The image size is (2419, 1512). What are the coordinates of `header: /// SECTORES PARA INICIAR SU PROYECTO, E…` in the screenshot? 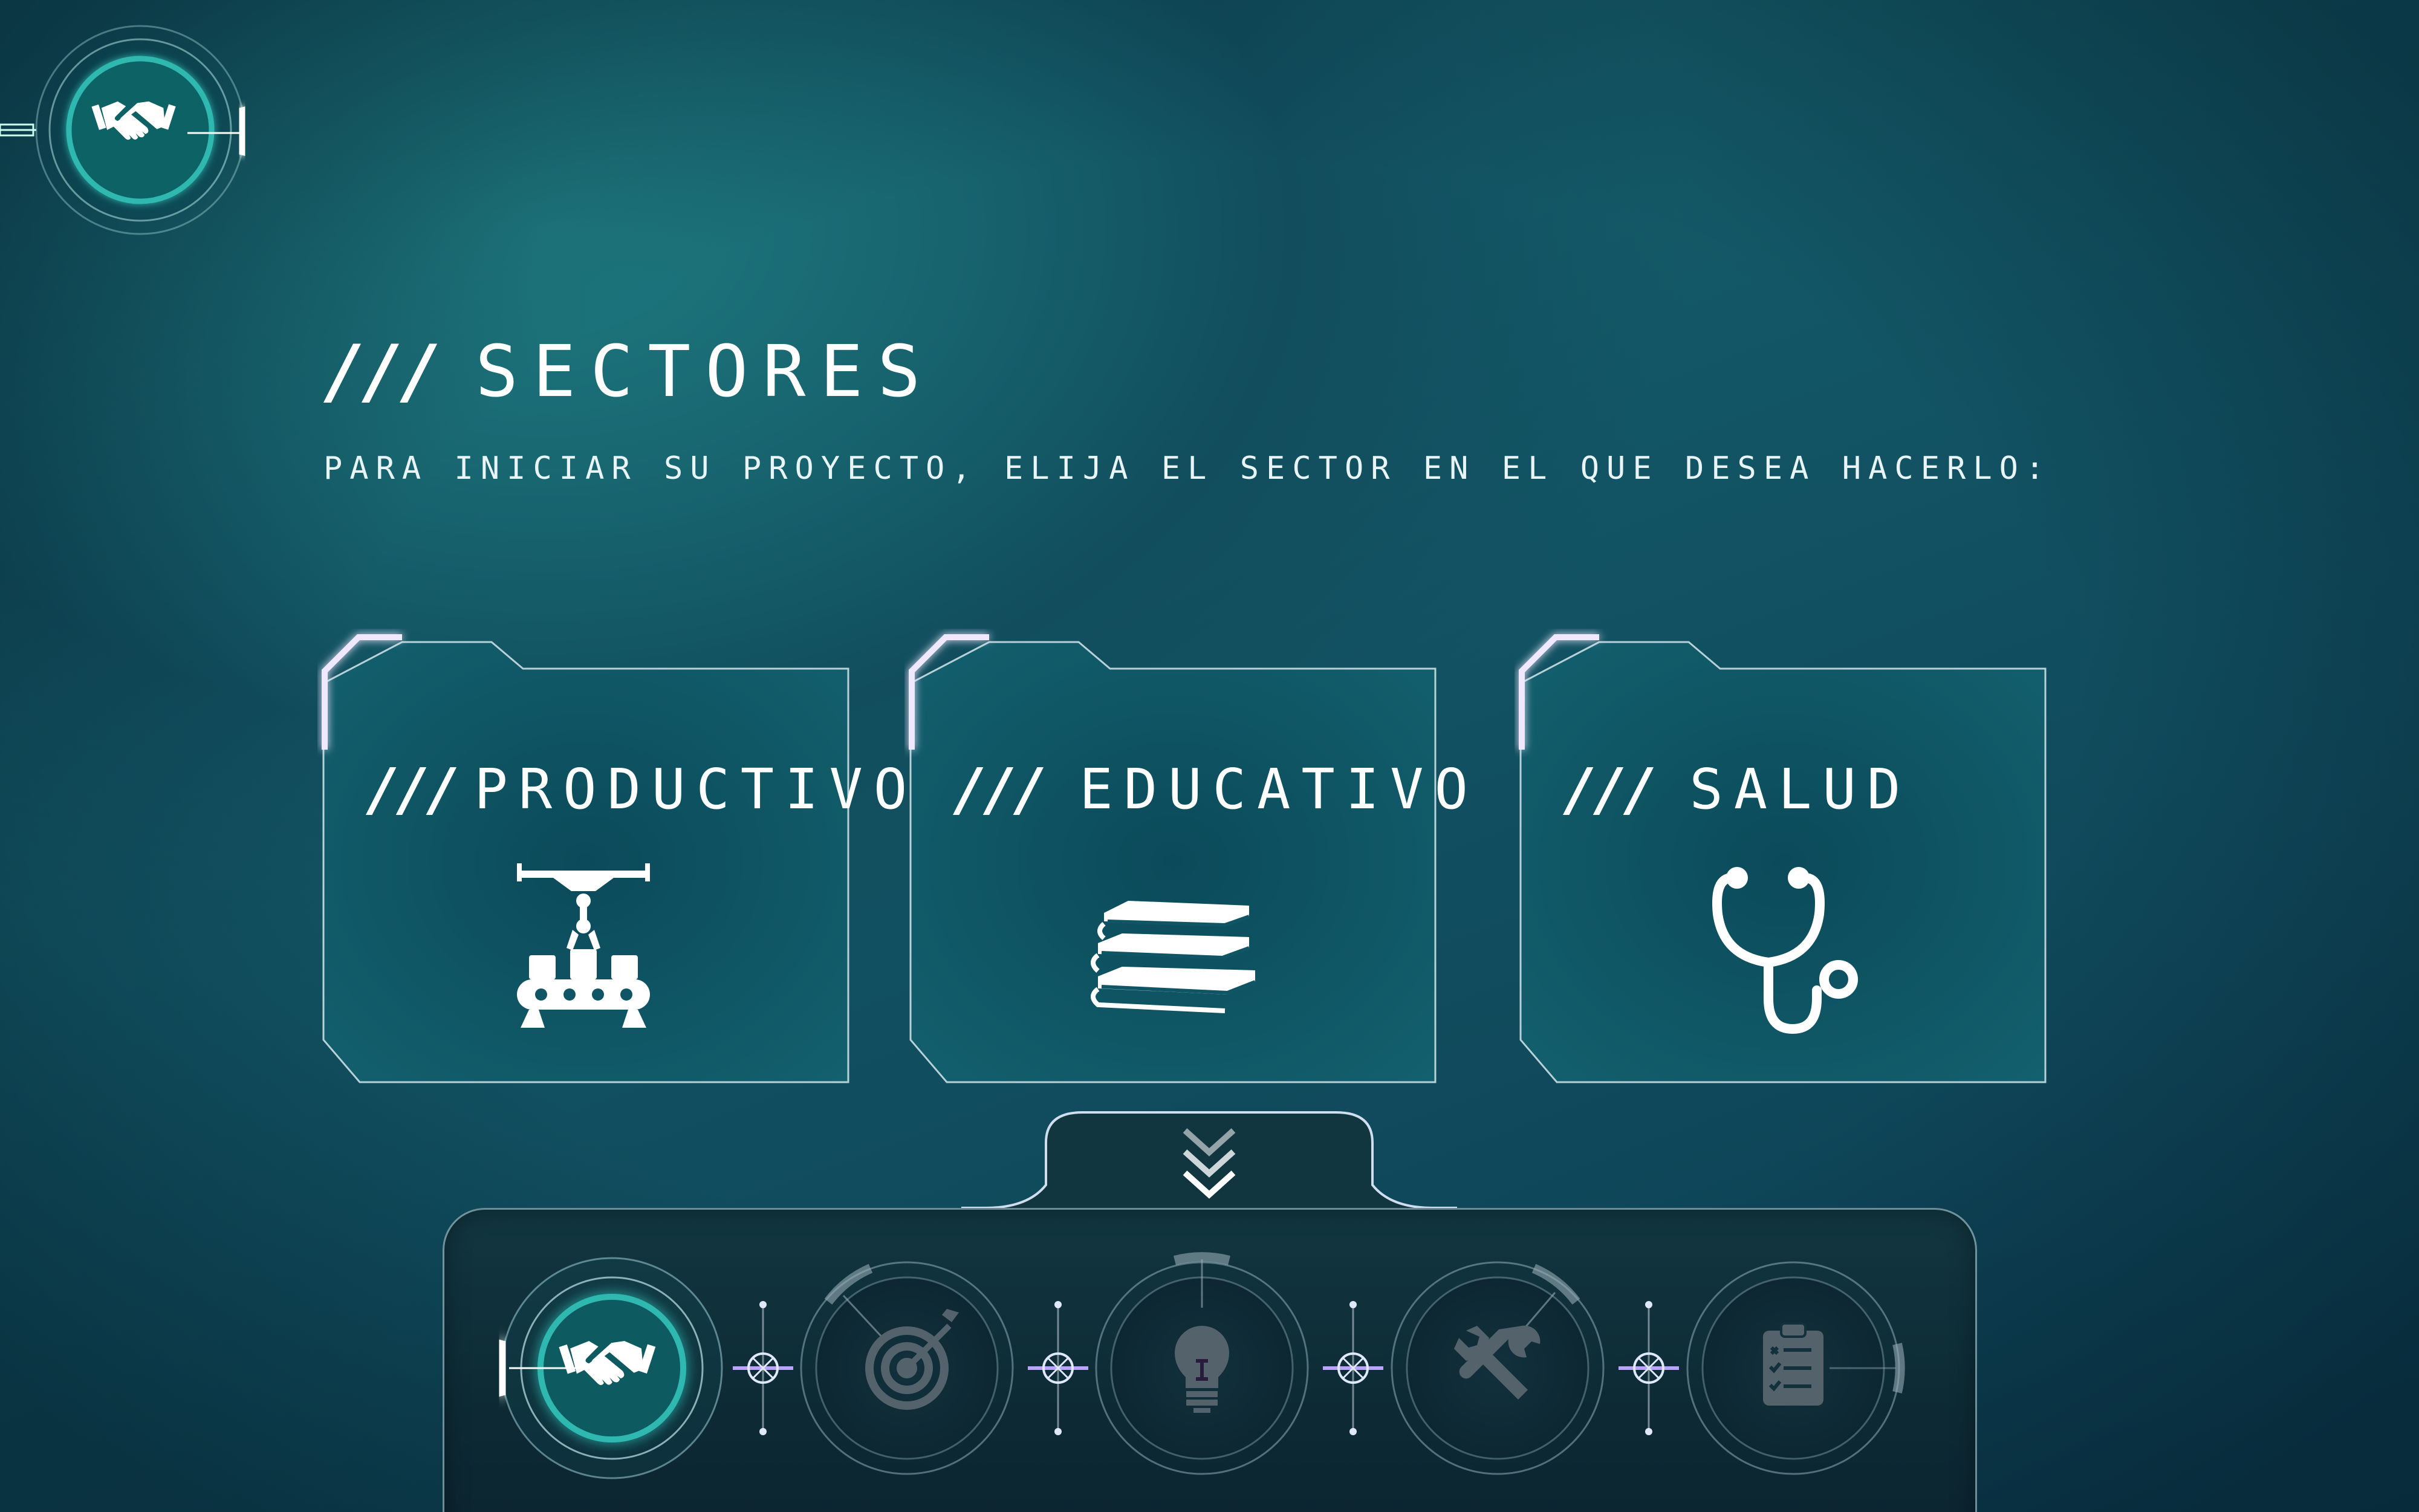 It's located at (1187, 408).